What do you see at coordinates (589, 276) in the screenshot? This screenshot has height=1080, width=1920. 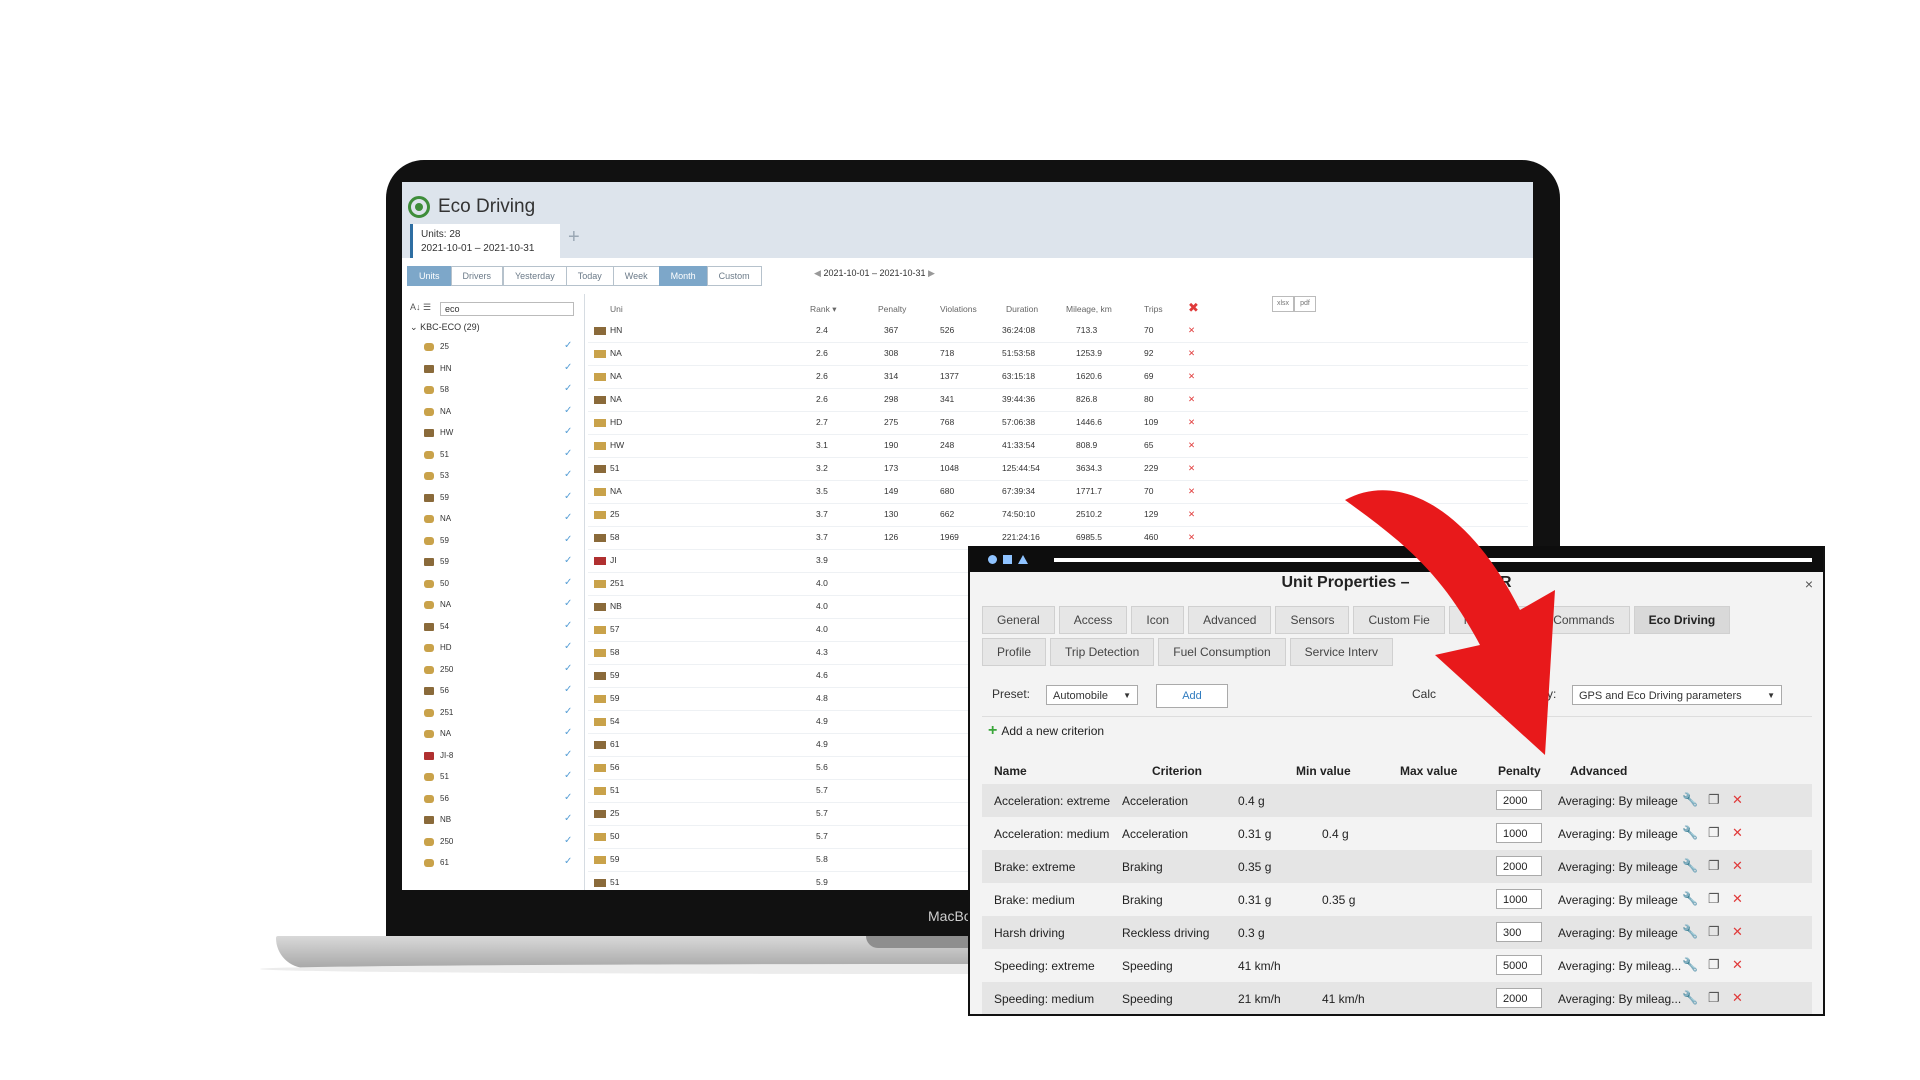 I see `period-today-button: Today` at bounding box center [589, 276].